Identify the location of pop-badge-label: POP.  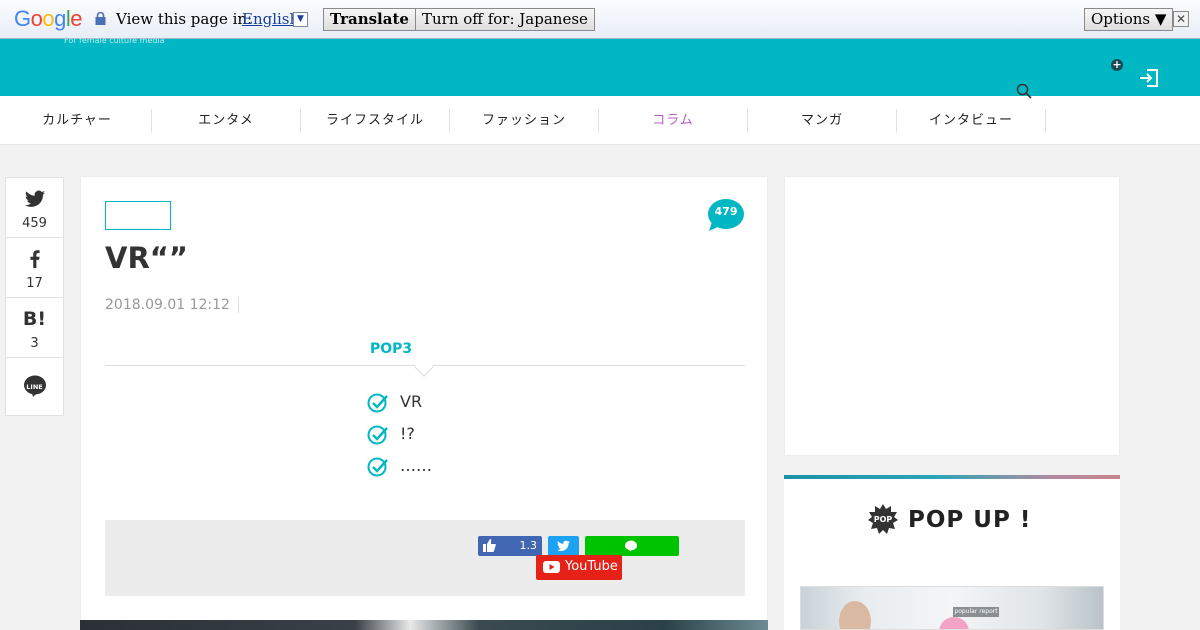
(883, 519).